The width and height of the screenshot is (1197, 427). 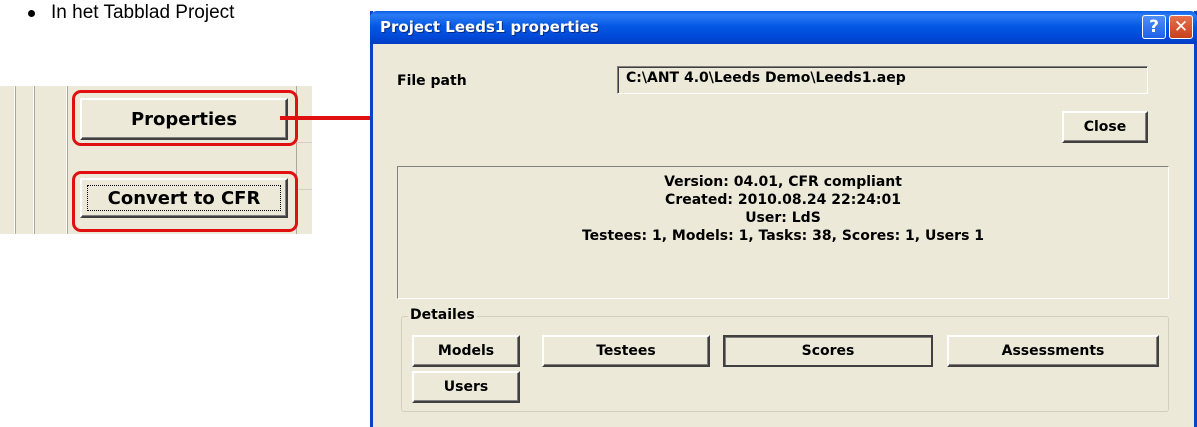 I want to click on testees-button-label: Testees, so click(x=626, y=351).